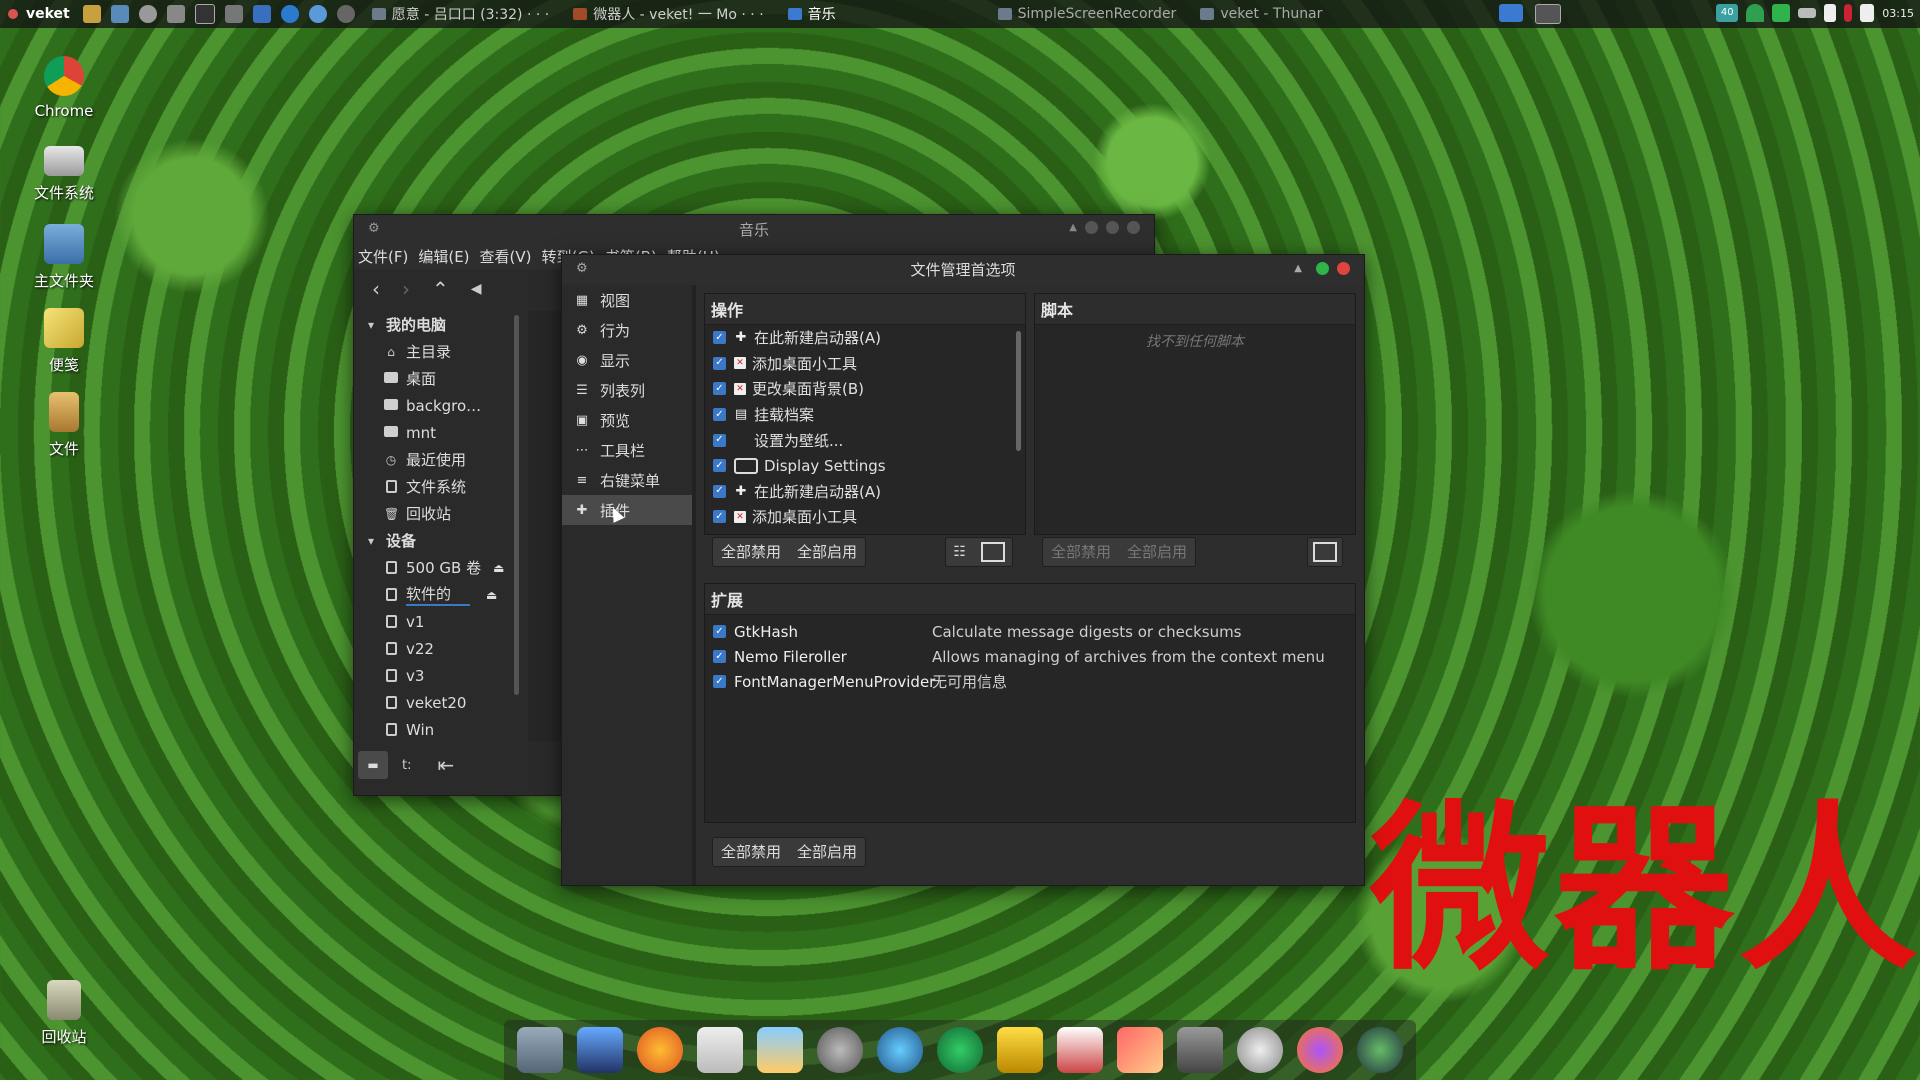 Image resolution: width=1920 pixels, height=1080 pixels. I want to click on actions-scrollbar, so click(1018, 391).